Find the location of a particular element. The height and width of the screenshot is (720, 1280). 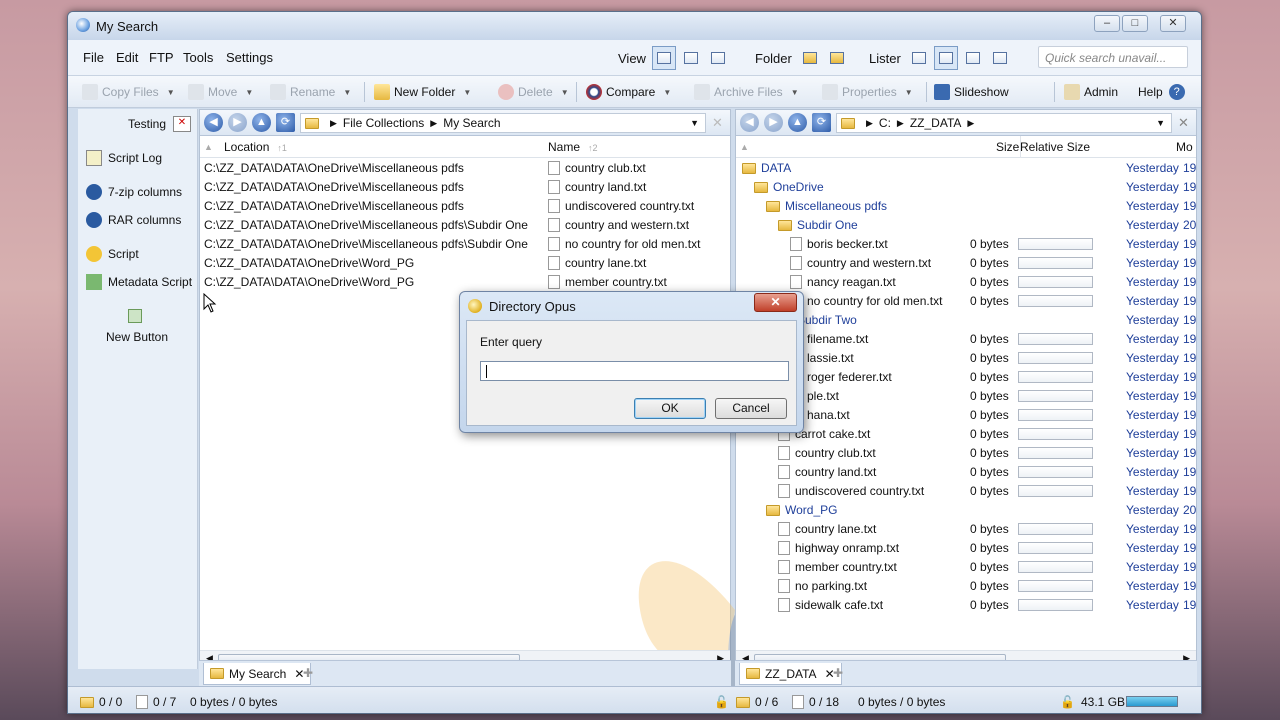

rename-button: Rename ▼ is located at coordinates (310, 92).